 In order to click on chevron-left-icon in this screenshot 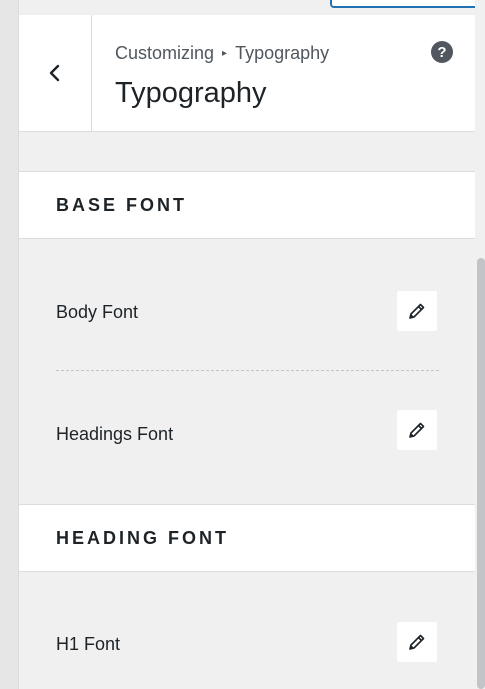, I will do `click(54, 73)`.